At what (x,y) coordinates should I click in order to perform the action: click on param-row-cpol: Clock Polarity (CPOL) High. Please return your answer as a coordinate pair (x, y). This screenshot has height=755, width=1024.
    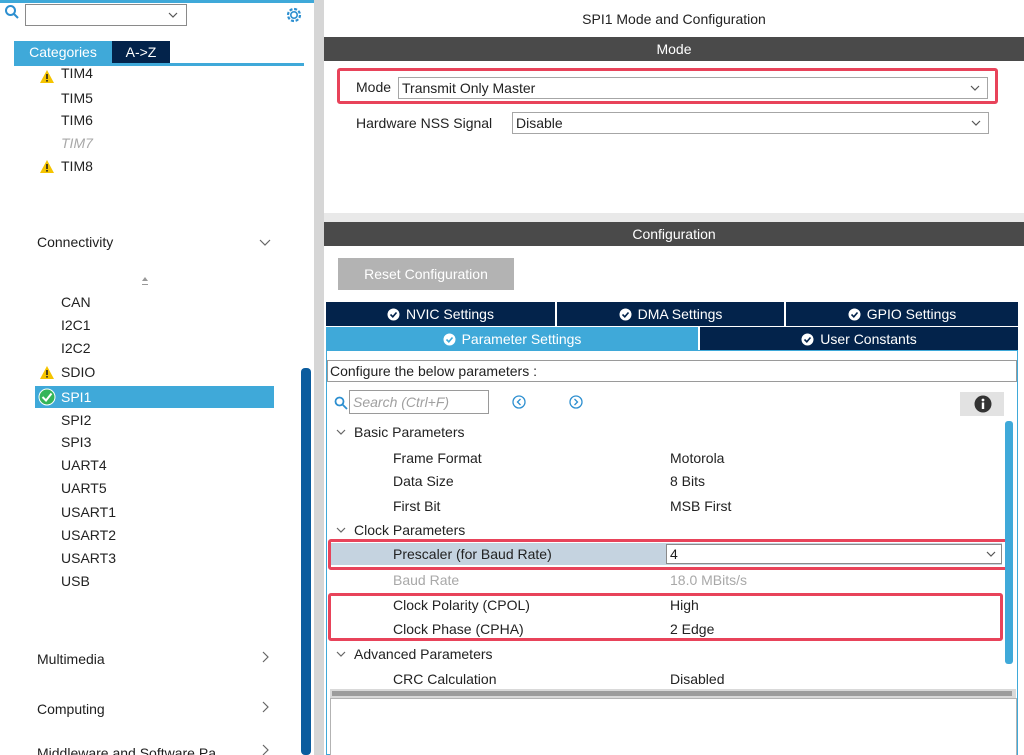
    Looking at the image, I should click on (666, 605).